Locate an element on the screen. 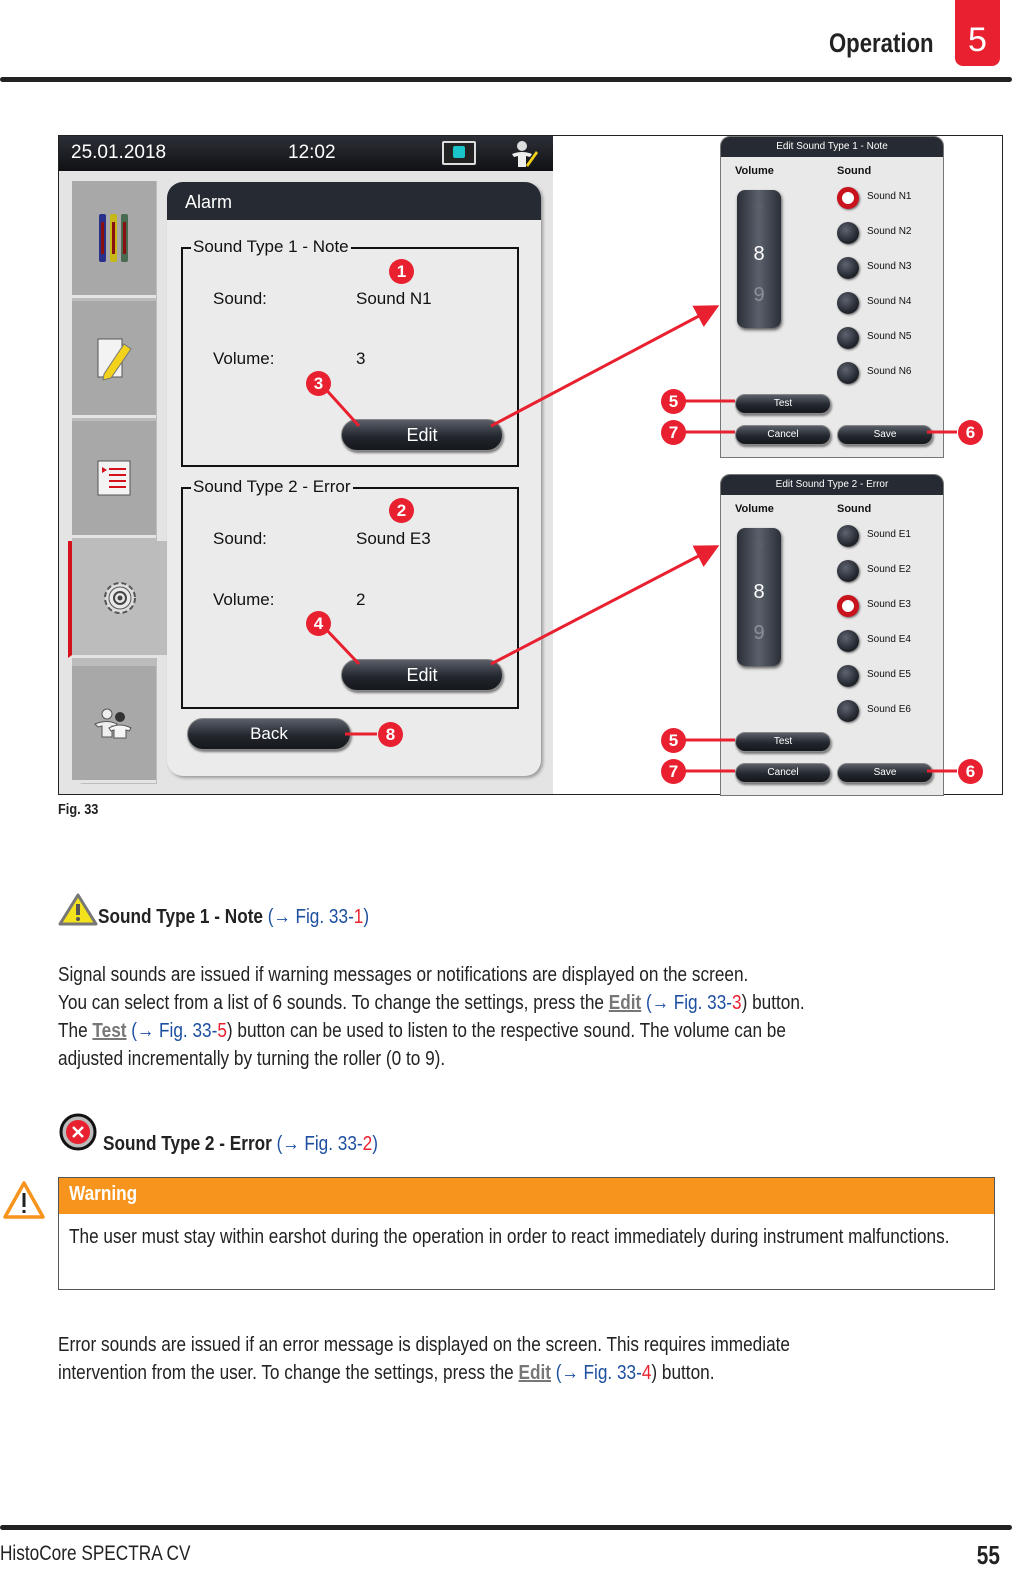  sound-option-label: Sound E4 is located at coordinates (889, 639).